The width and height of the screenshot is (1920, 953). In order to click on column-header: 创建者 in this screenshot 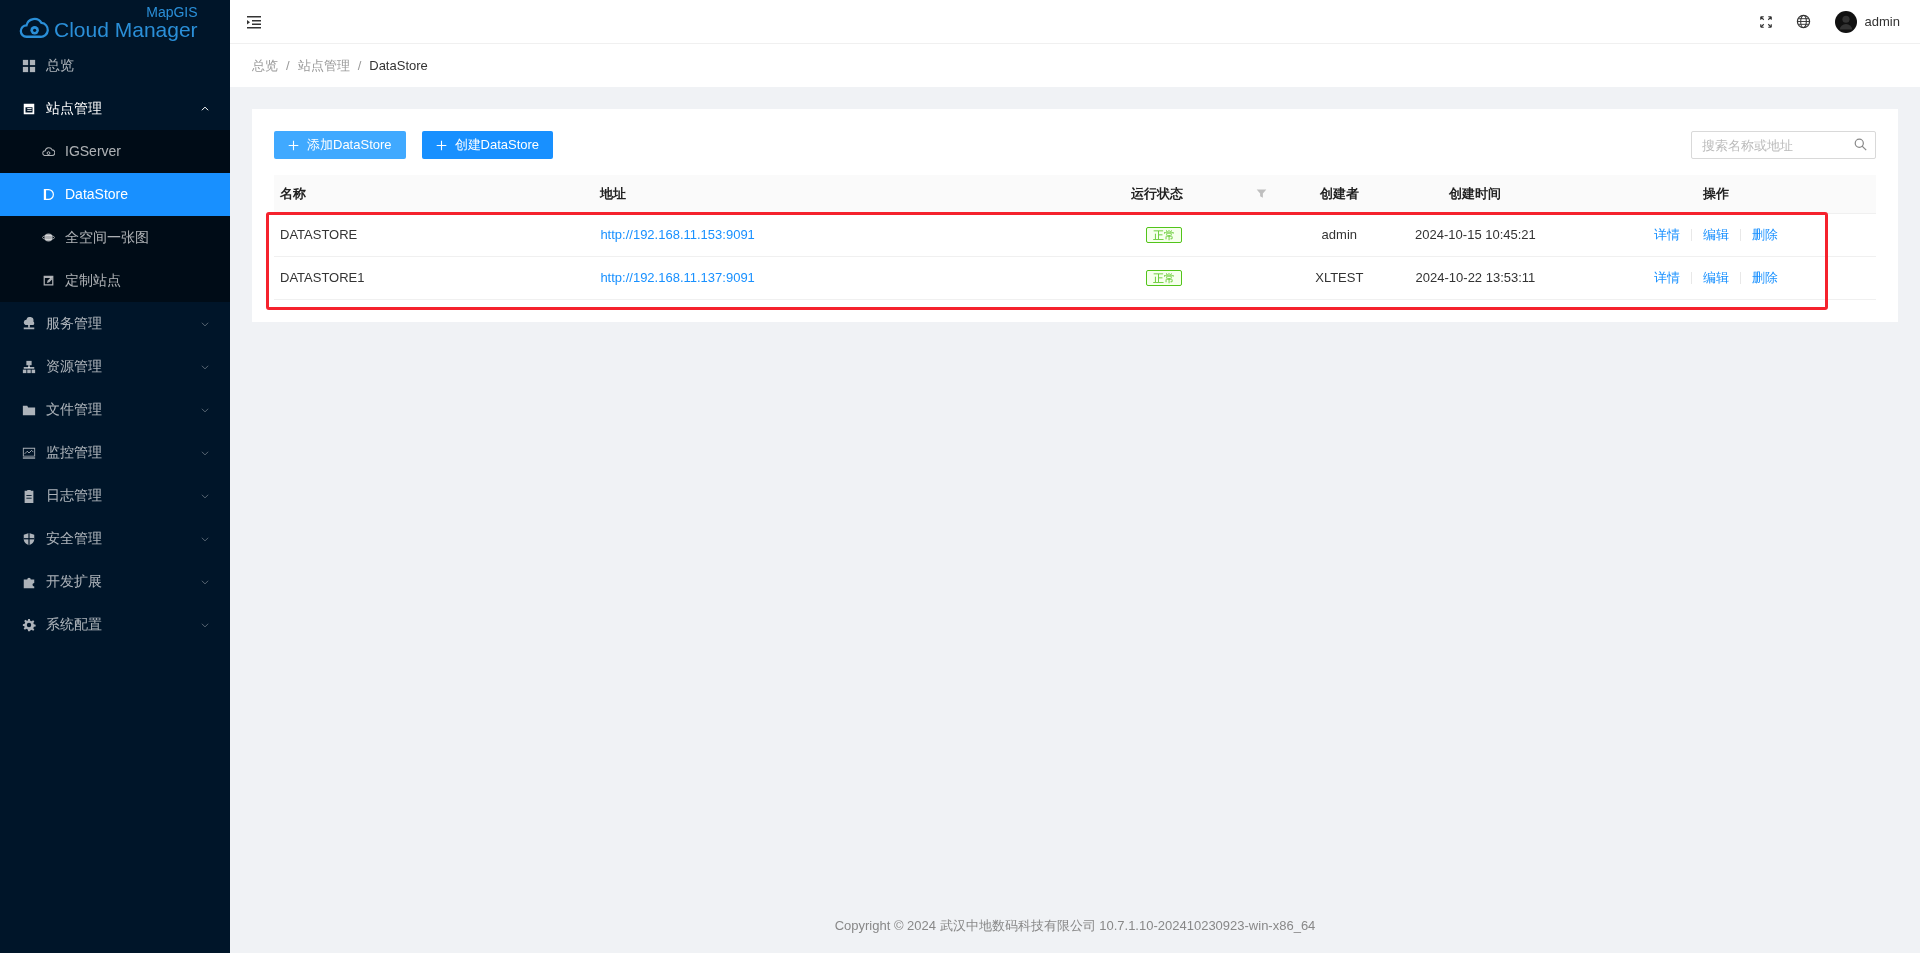, I will do `click(1339, 194)`.